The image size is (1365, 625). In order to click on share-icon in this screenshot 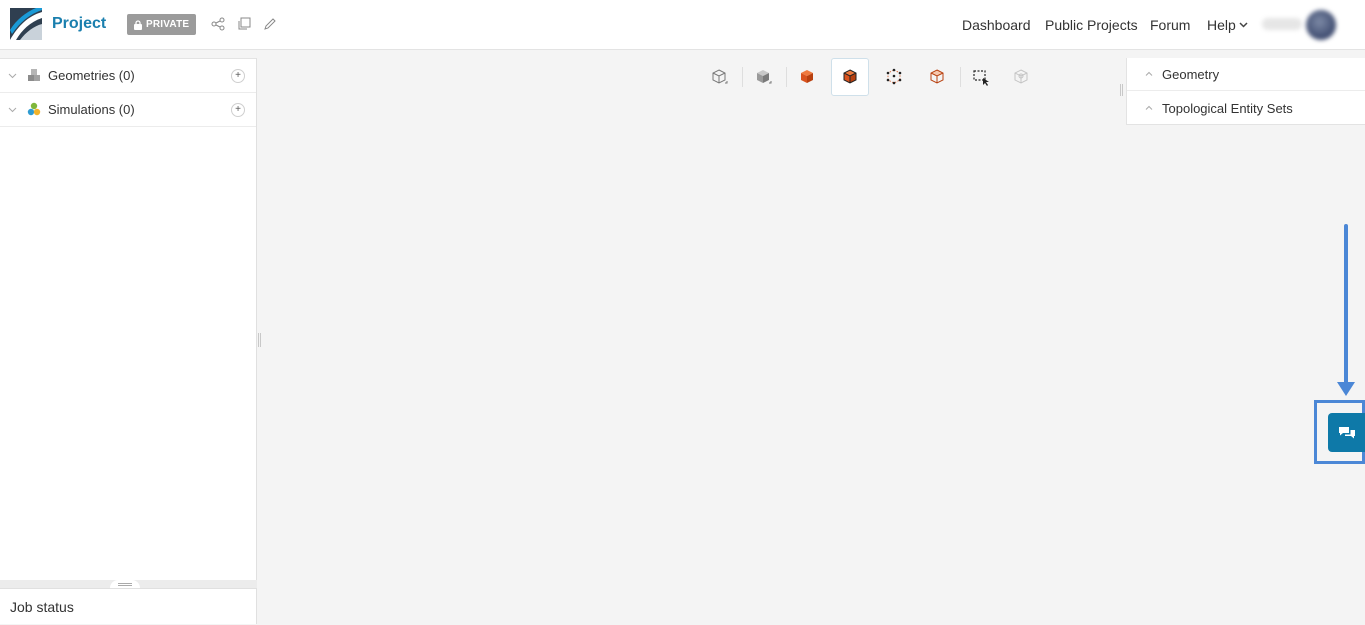, I will do `click(218, 24)`.